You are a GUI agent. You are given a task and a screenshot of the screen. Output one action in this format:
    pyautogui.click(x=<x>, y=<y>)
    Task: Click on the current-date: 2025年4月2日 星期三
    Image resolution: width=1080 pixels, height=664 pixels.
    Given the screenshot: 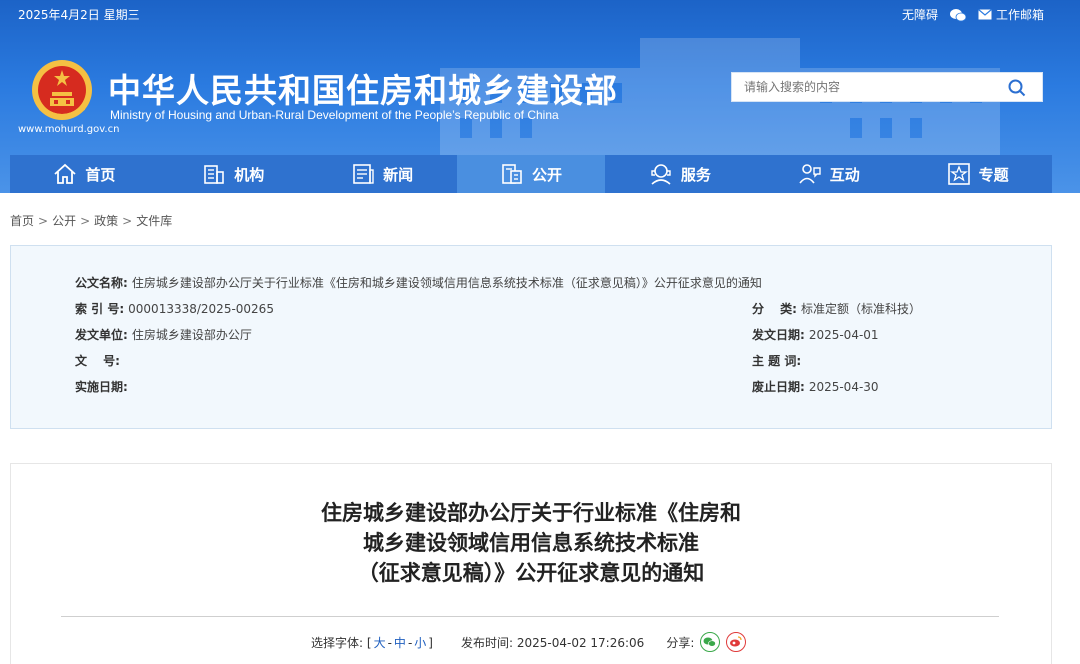 What is the action you would take?
    pyautogui.click(x=79, y=15)
    